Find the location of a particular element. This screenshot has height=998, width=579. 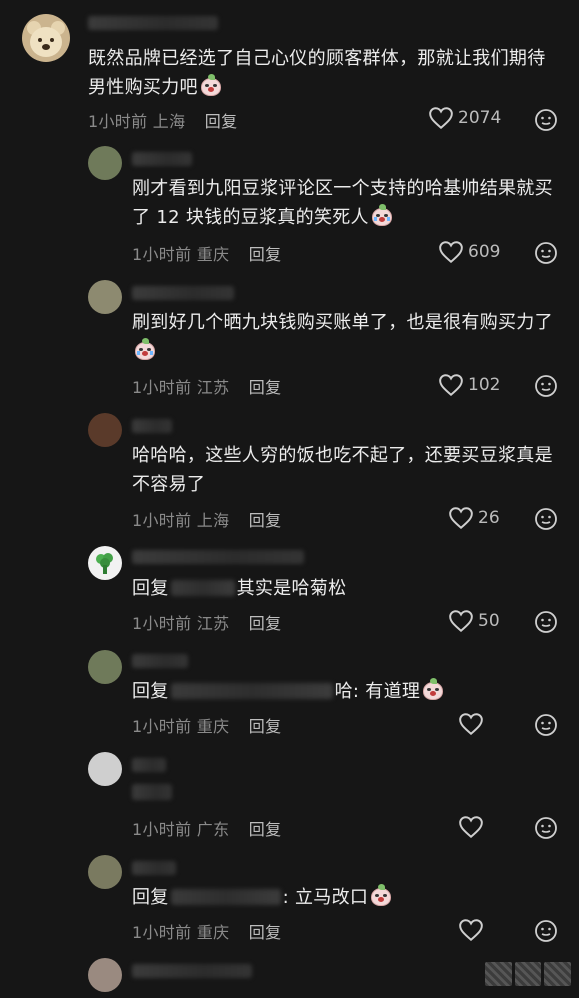

like-count: 50 is located at coordinates (489, 621).